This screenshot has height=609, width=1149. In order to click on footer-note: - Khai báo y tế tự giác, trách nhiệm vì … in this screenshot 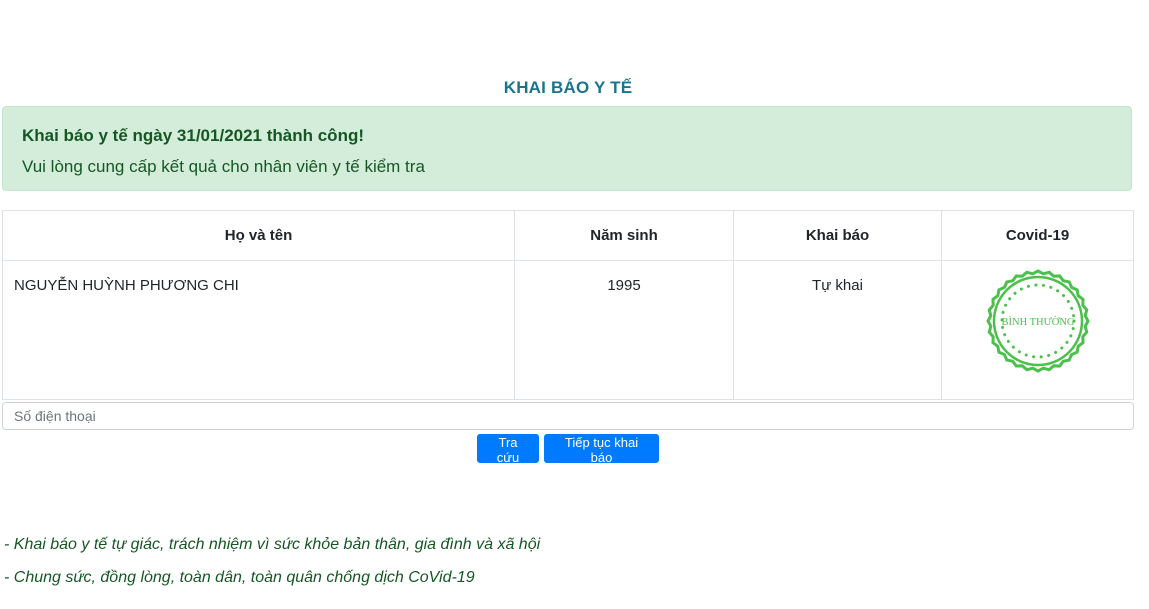, I will do `click(272, 544)`.